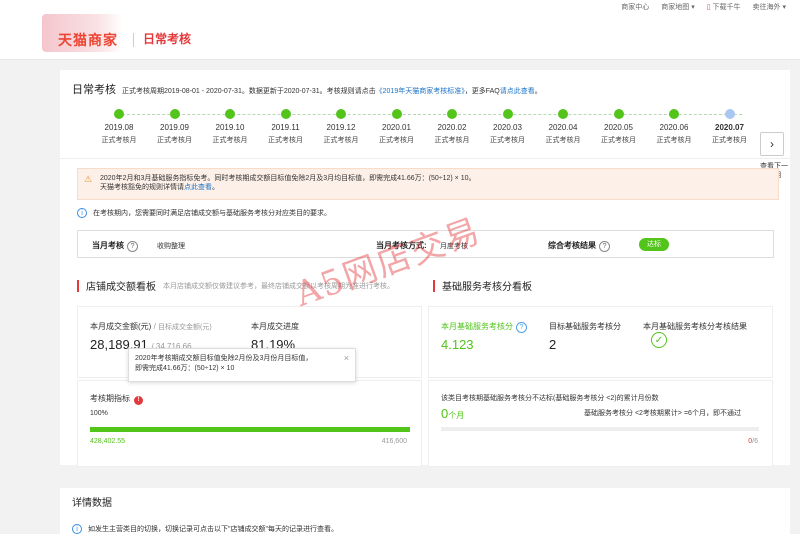 This screenshot has height=534, width=800. I want to click on service-section-title: 基础服务考核分看板, so click(487, 287).